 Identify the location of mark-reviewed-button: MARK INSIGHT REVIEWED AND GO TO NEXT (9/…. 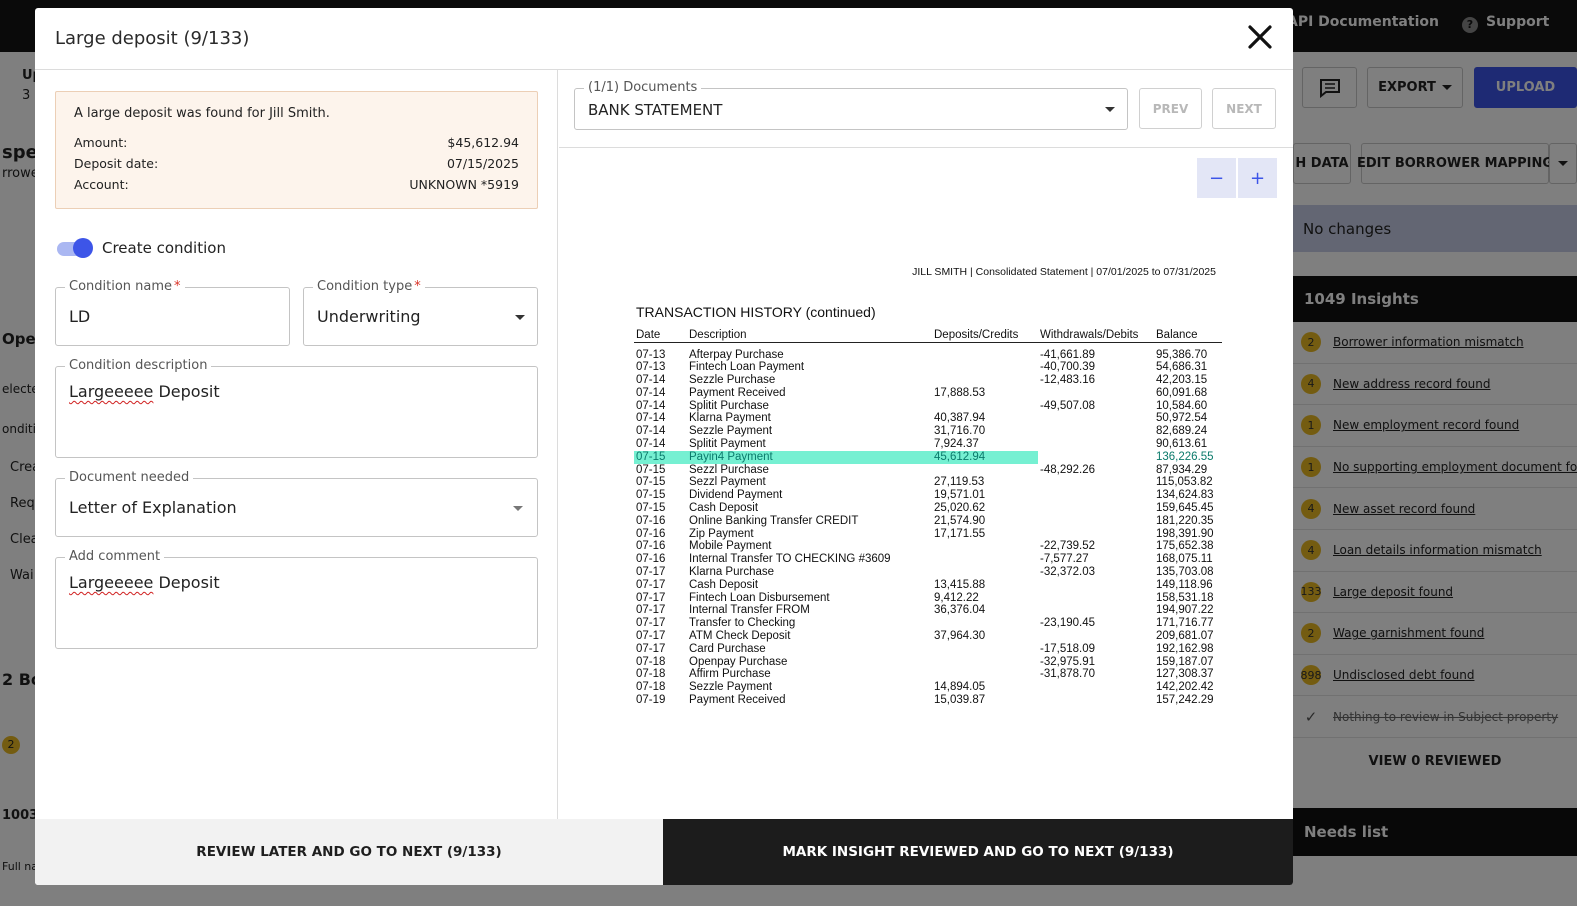
(978, 852).